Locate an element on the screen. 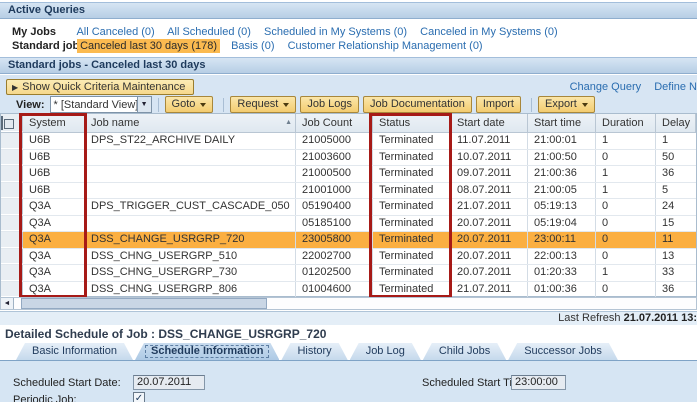  column-header-job-name: Job name ▲ is located at coordinates (190, 123).